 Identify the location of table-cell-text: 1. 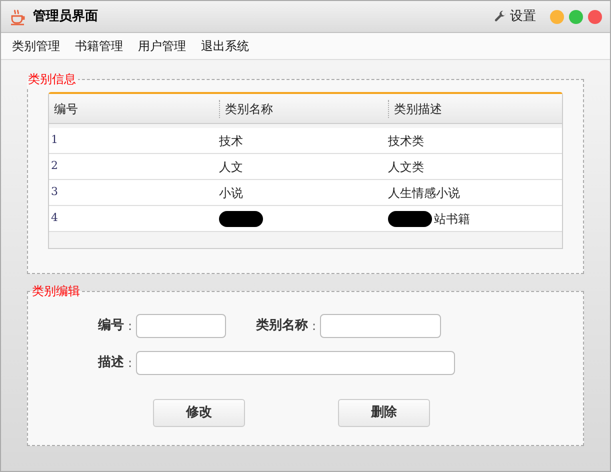
(54, 140).